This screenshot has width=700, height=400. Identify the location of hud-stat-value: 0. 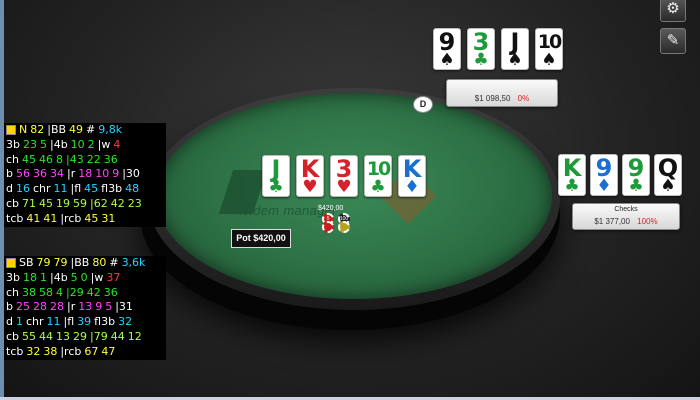
(84, 277).